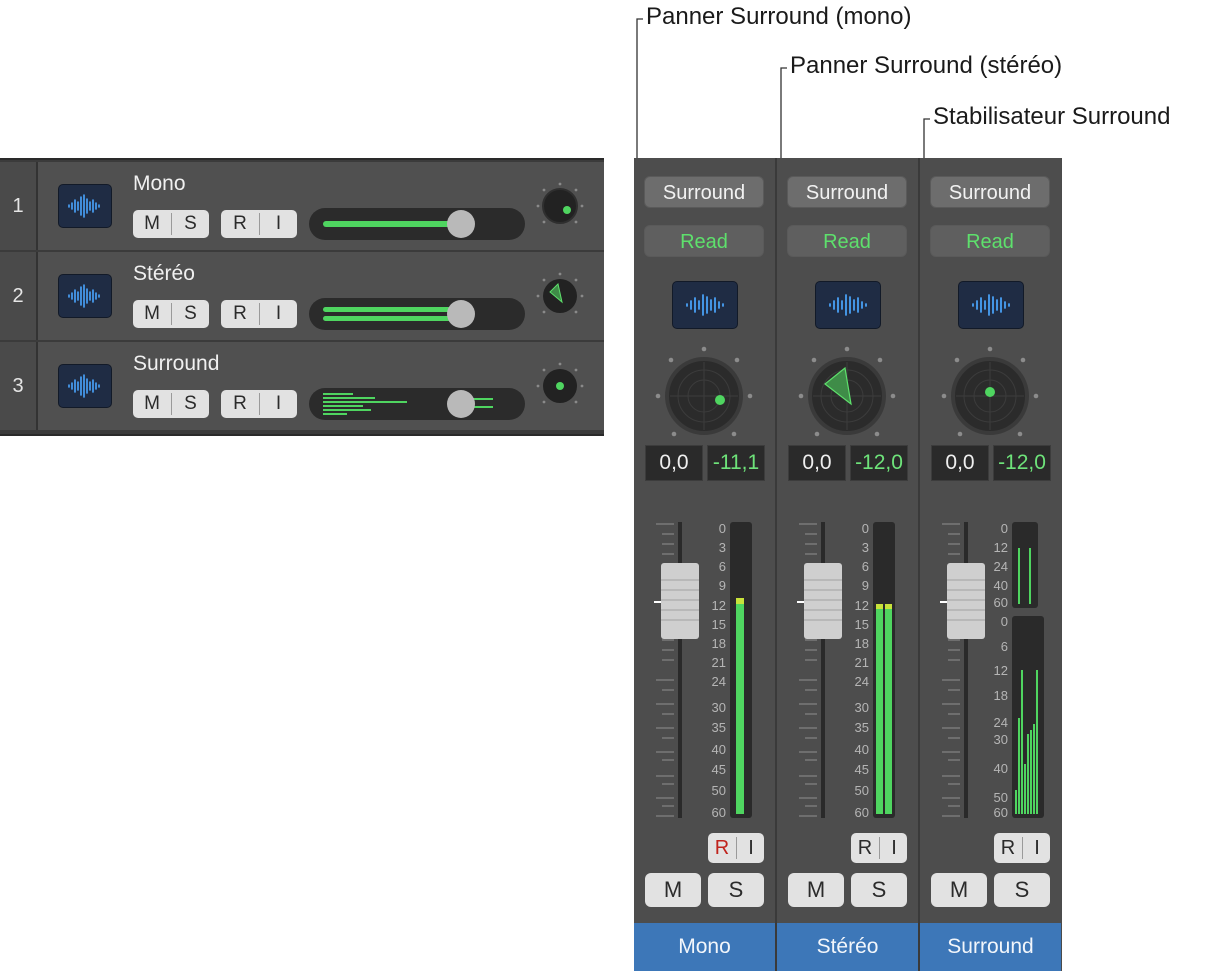 This screenshot has width=1229, height=971. What do you see at coordinates (302, 386) in the screenshot?
I see `track-row-surround: 3 Surround M S R I` at bounding box center [302, 386].